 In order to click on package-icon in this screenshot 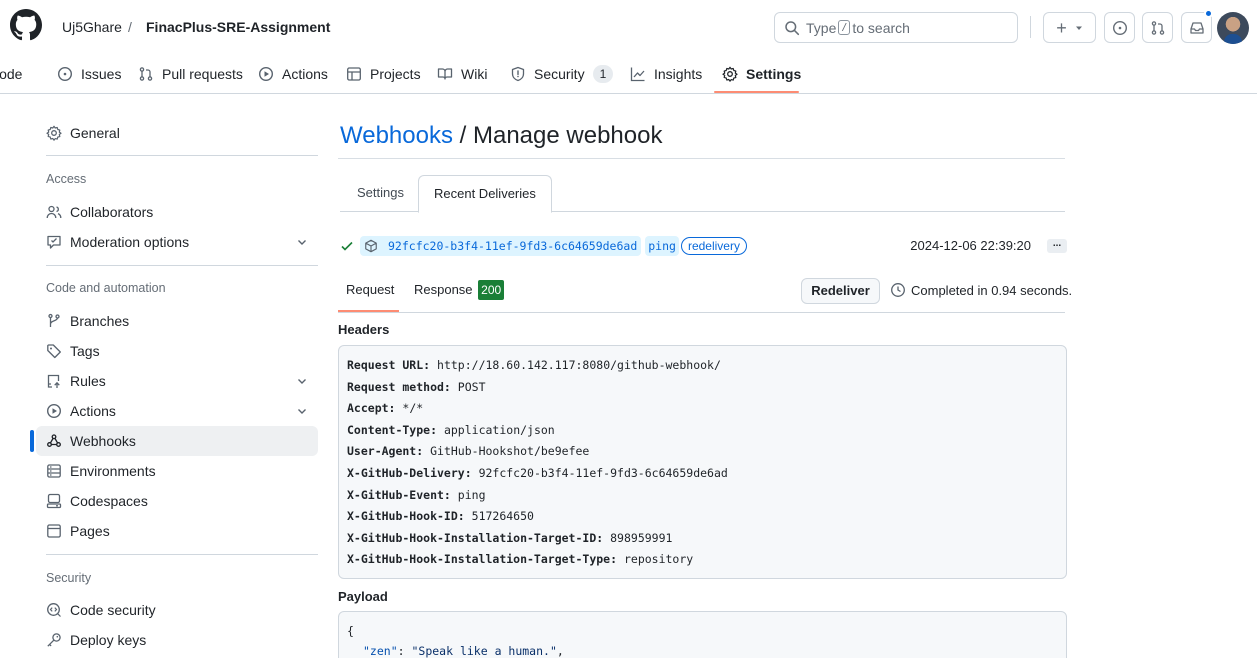, I will do `click(371, 246)`.